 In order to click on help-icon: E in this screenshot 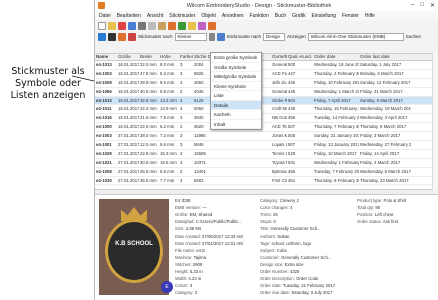, I will do `click(167, 287)`.